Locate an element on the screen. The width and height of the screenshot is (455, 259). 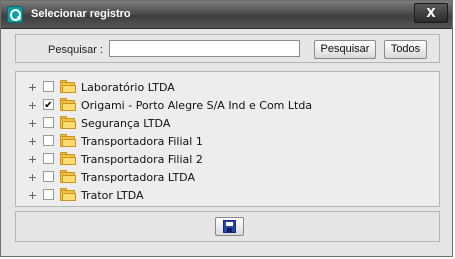
tree-node: Laboratório LTDA is located at coordinates (226, 87).